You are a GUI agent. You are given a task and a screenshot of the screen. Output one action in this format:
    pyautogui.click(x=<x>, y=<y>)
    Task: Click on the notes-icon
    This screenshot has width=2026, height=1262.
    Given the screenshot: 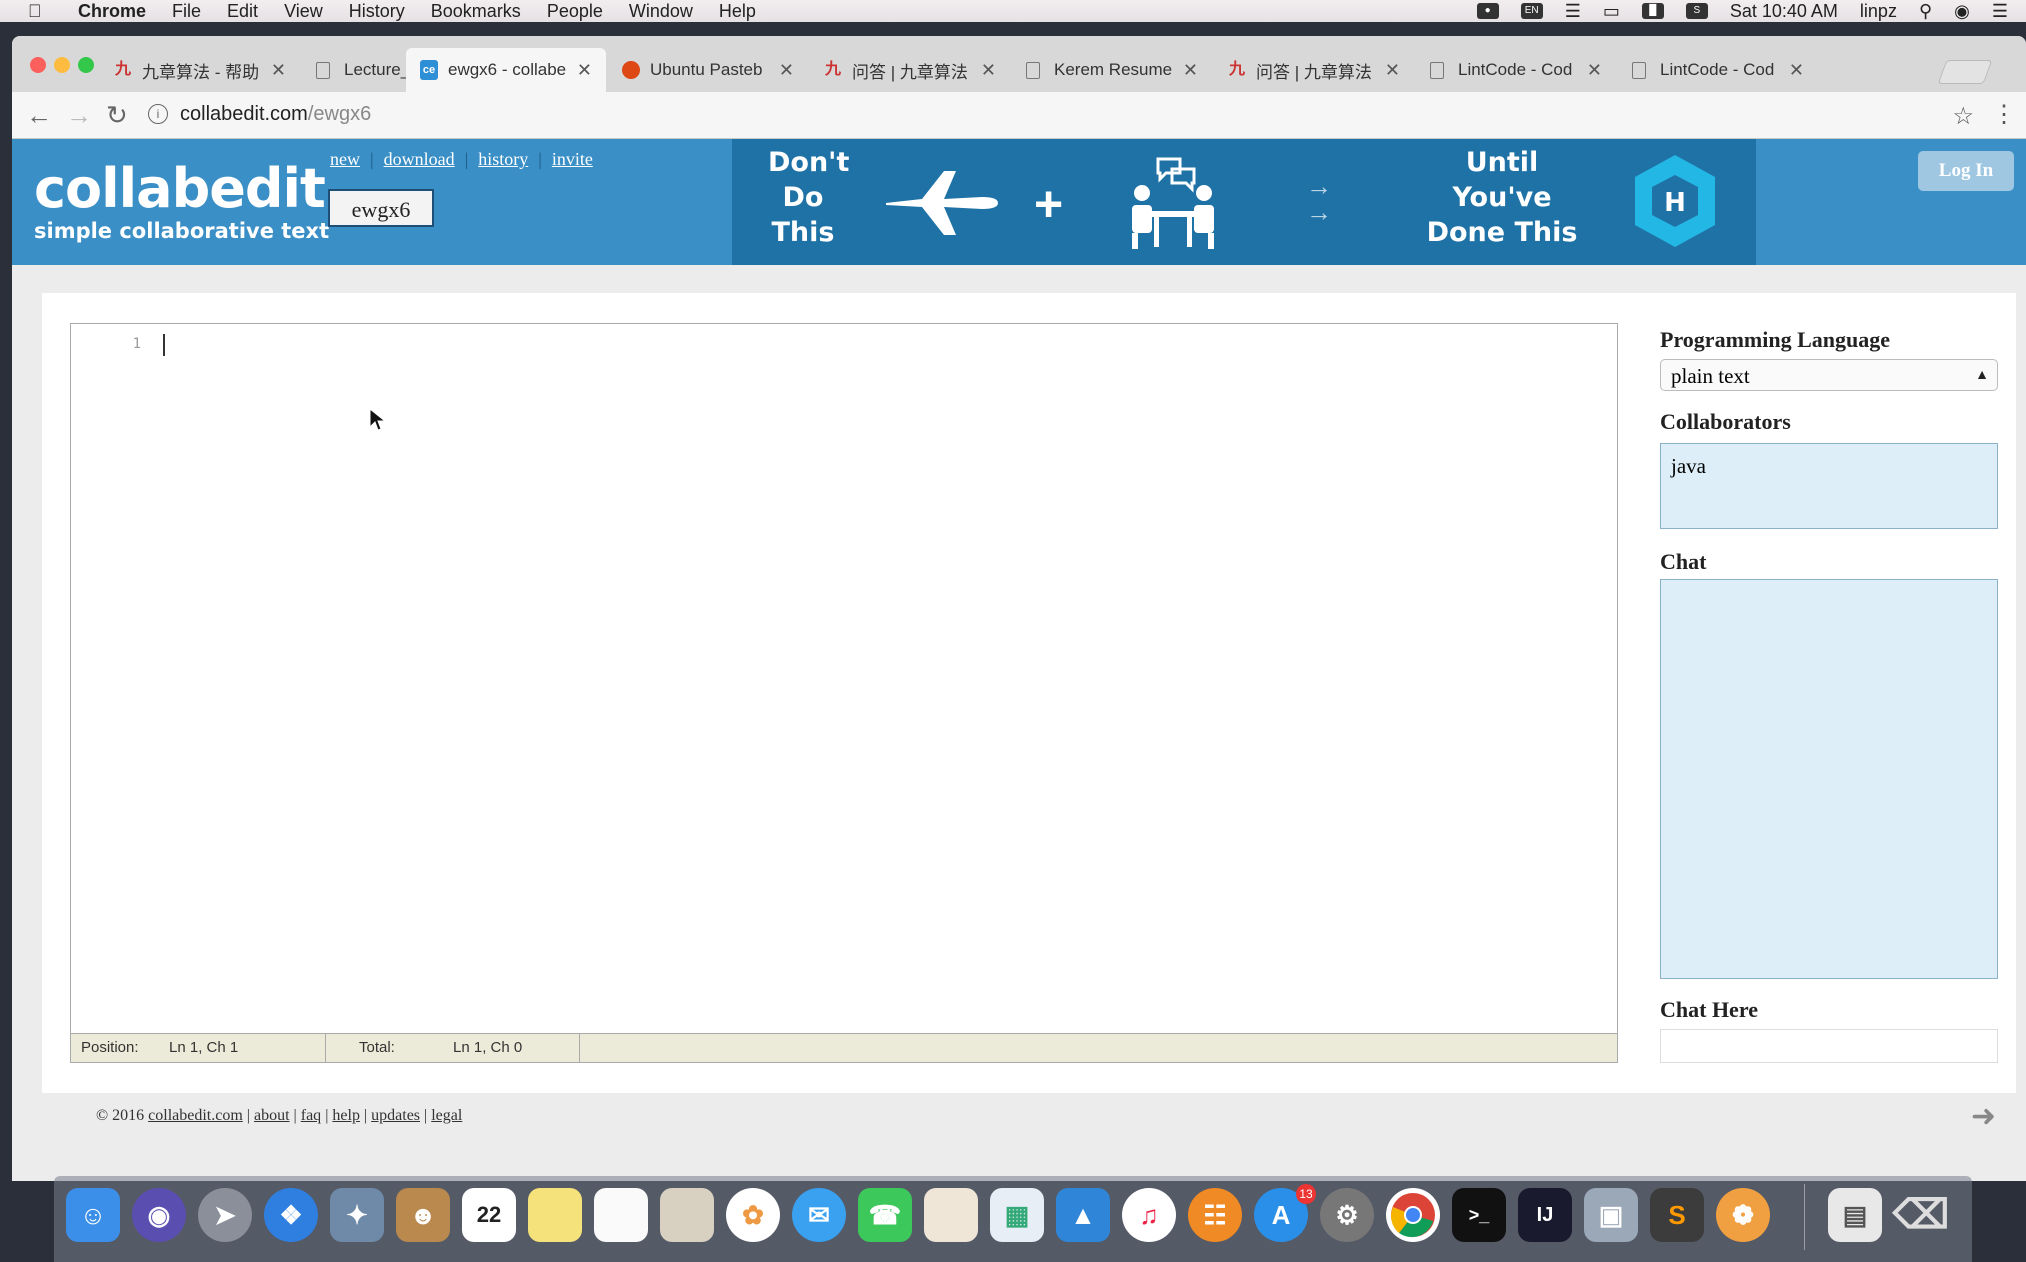 What is the action you would take?
    pyautogui.click(x=555, y=1215)
    